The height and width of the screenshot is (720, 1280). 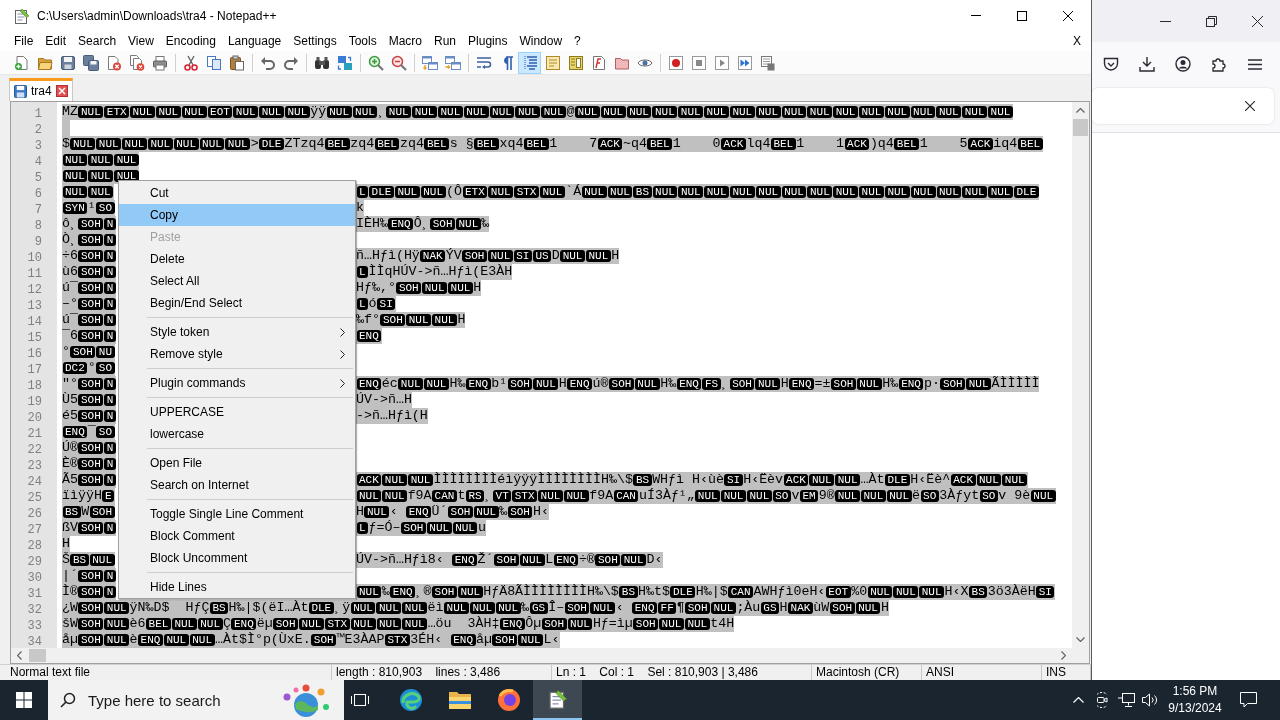 I want to click on line-number: 22, so click(x=34, y=450).